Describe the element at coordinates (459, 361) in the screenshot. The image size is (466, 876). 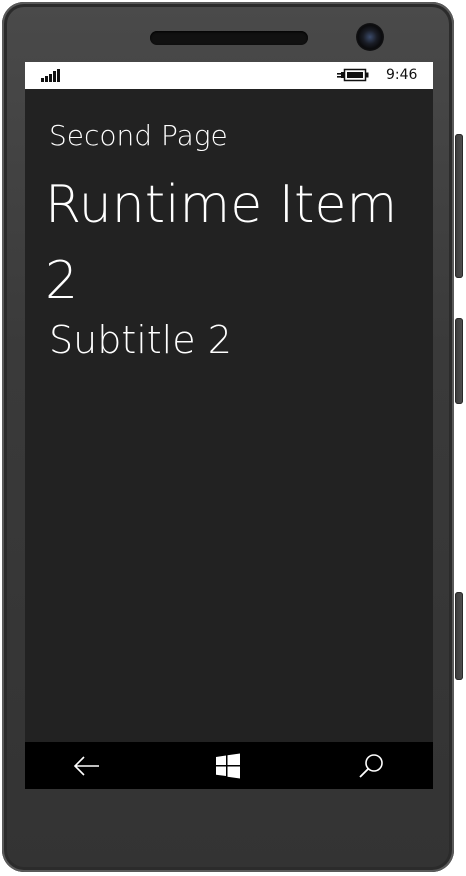
I see `power-button` at that location.